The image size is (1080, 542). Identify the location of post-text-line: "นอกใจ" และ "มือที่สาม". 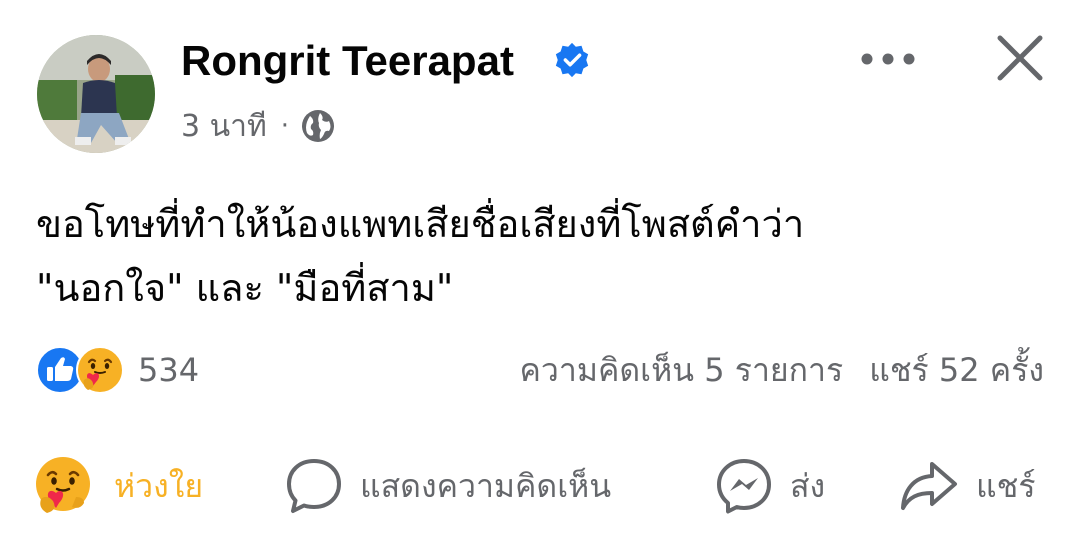
(245, 288).